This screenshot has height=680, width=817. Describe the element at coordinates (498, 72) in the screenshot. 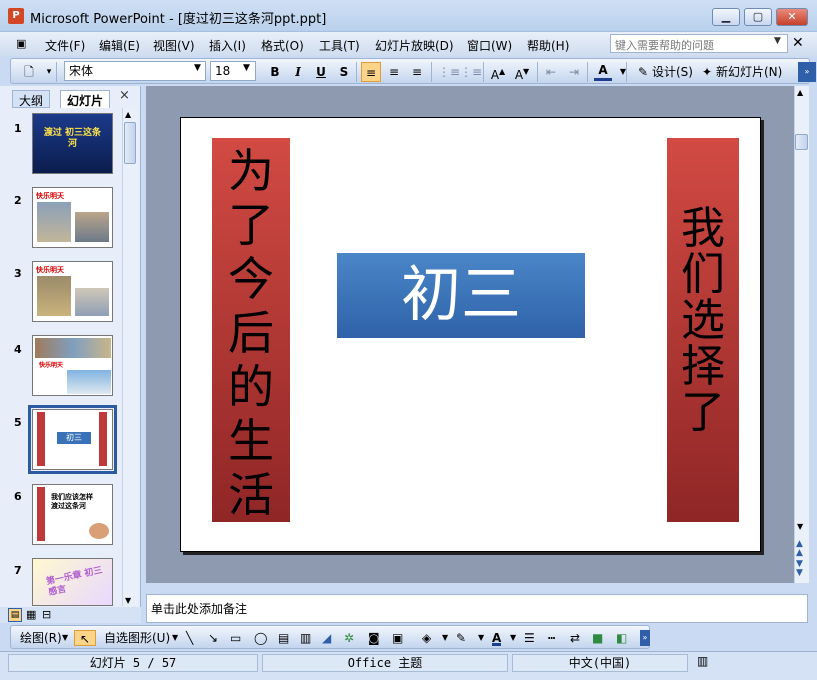

I see `increase-font-icon: A▲` at that location.